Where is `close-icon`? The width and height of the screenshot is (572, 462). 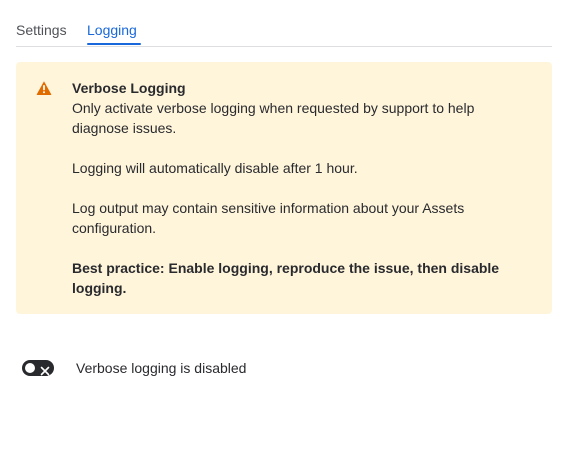
close-icon is located at coordinates (45, 369).